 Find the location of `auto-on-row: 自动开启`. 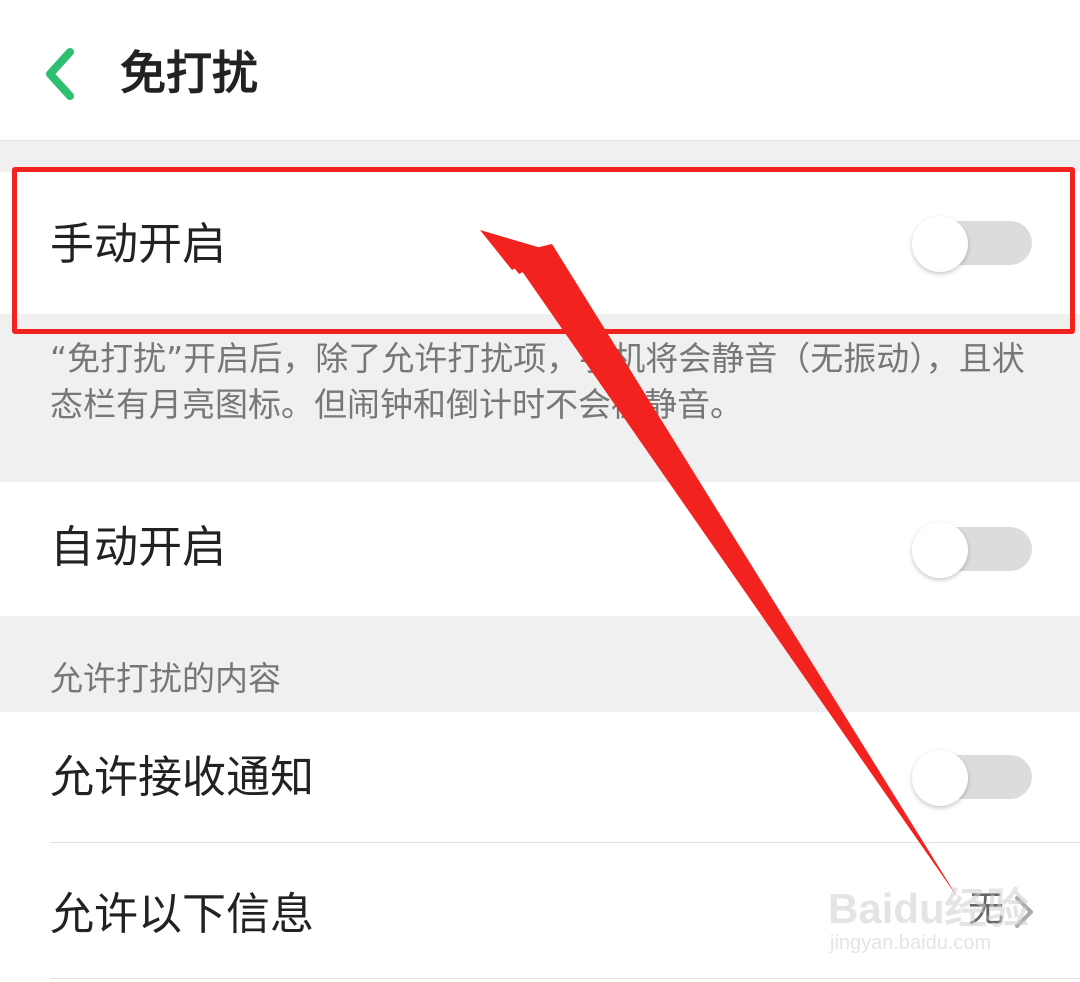

auto-on-row: 自动开启 is located at coordinates (540, 549).